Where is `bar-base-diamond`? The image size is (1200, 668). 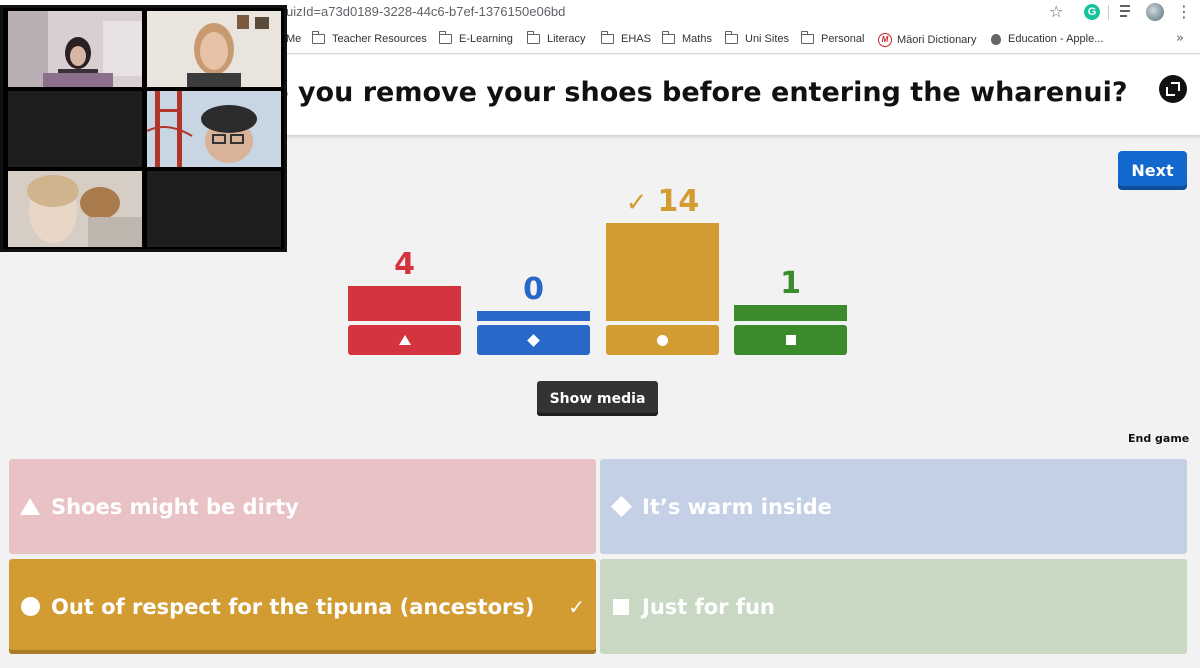 bar-base-diamond is located at coordinates (533, 340).